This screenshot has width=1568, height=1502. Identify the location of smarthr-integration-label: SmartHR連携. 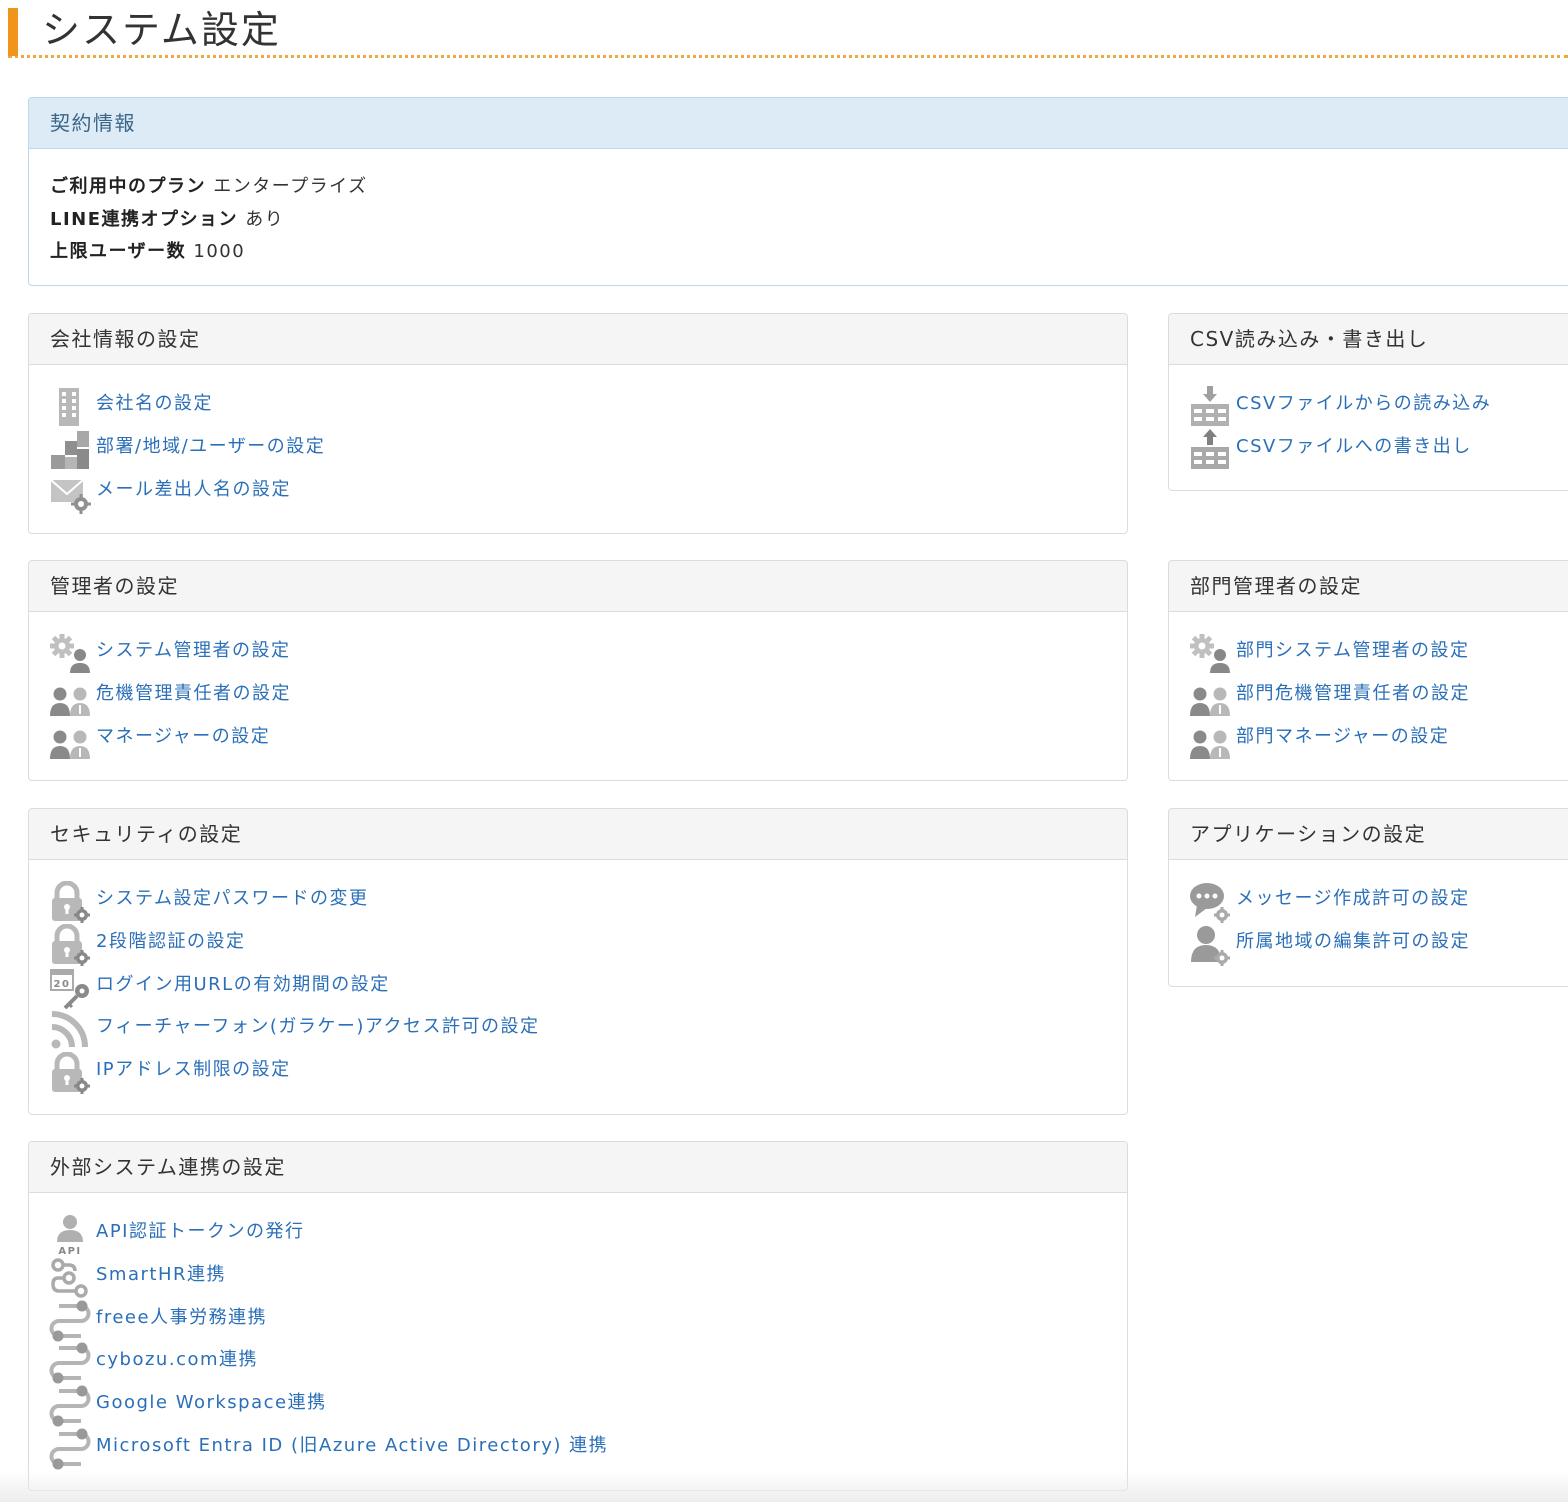
(161, 1275).